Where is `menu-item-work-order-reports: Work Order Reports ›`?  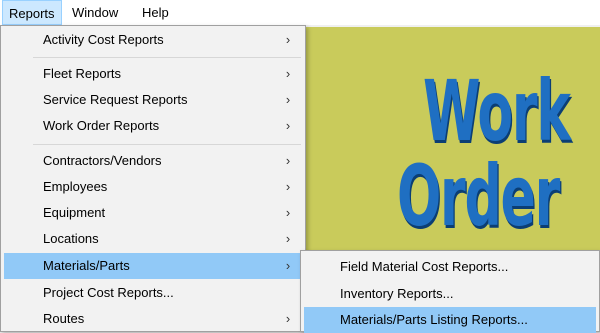 menu-item-work-order-reports: Work Order Reports › is located at coordinates (153, 126).